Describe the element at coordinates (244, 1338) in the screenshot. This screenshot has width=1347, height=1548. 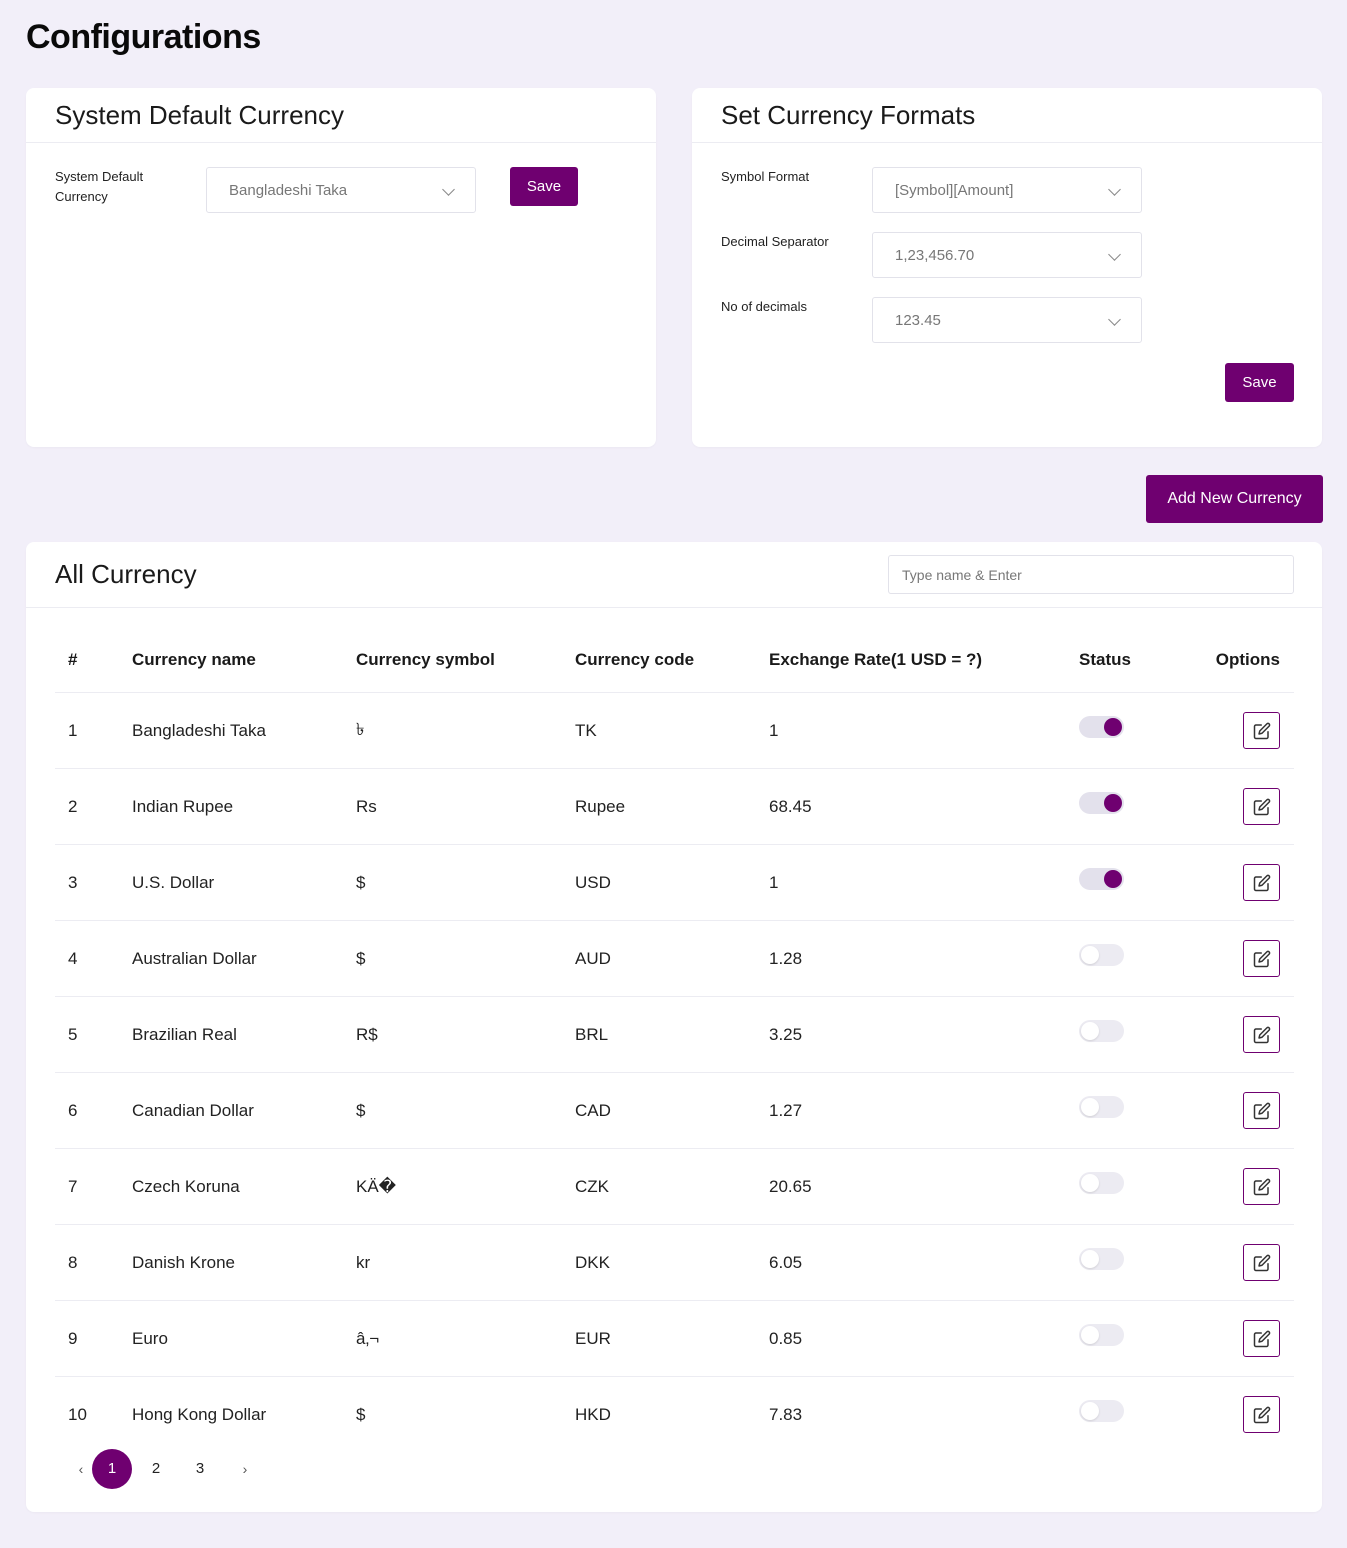
I see `cell-currency-name: Euro` at that location.